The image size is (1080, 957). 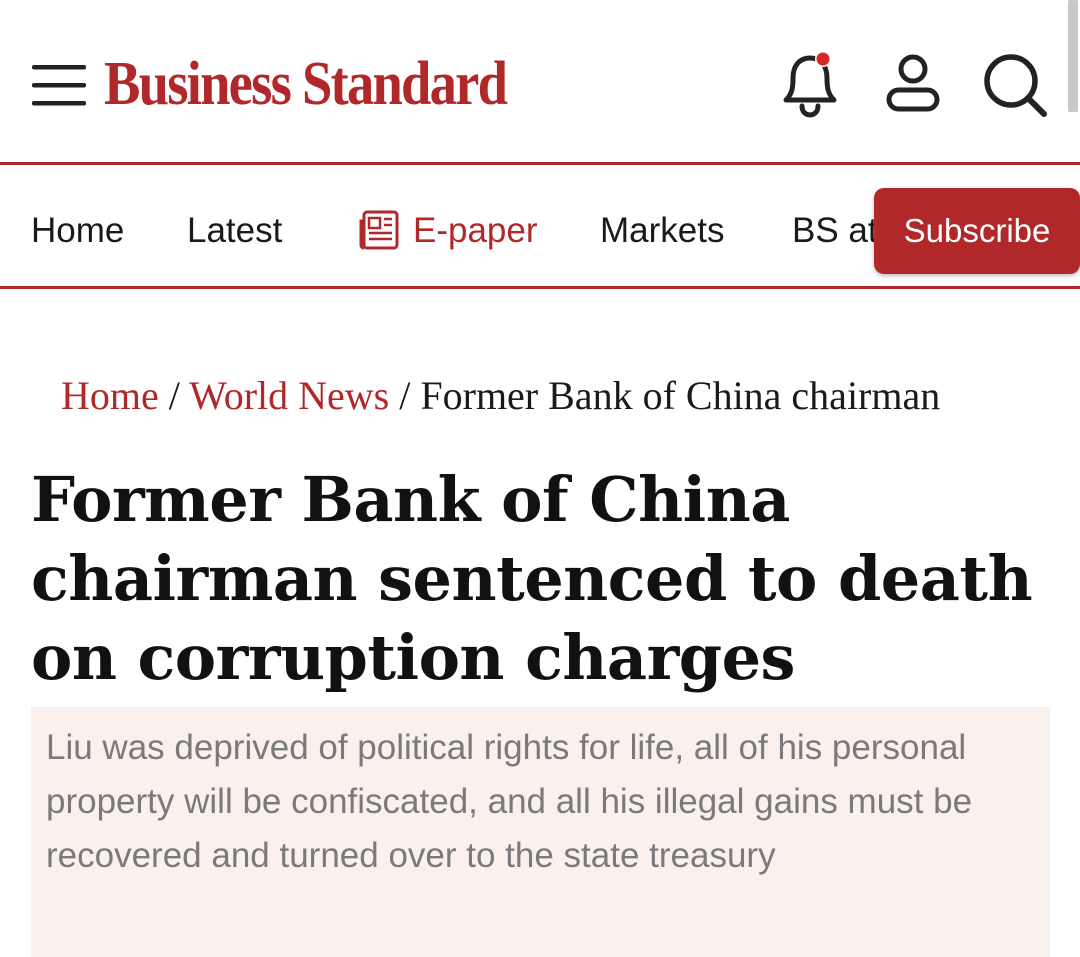 What do you see at coordinates (110, 395) in the screenshot?
I see `breadcrumb-home: Home` at bounding box center [110, 395].